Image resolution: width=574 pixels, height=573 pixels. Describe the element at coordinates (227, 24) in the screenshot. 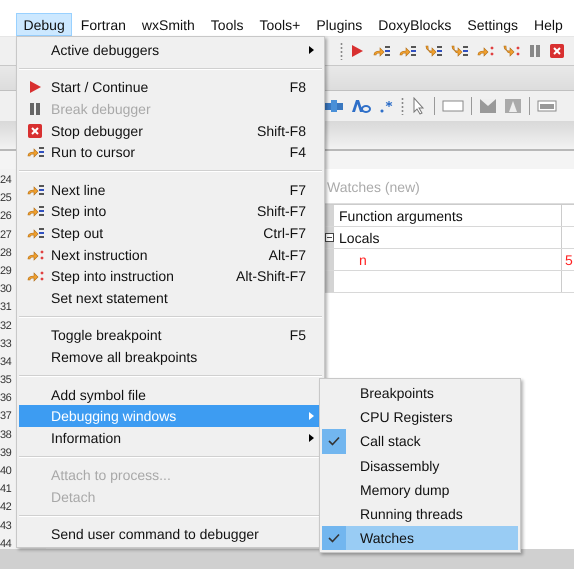

I see `menu-item: Tools` at that location.